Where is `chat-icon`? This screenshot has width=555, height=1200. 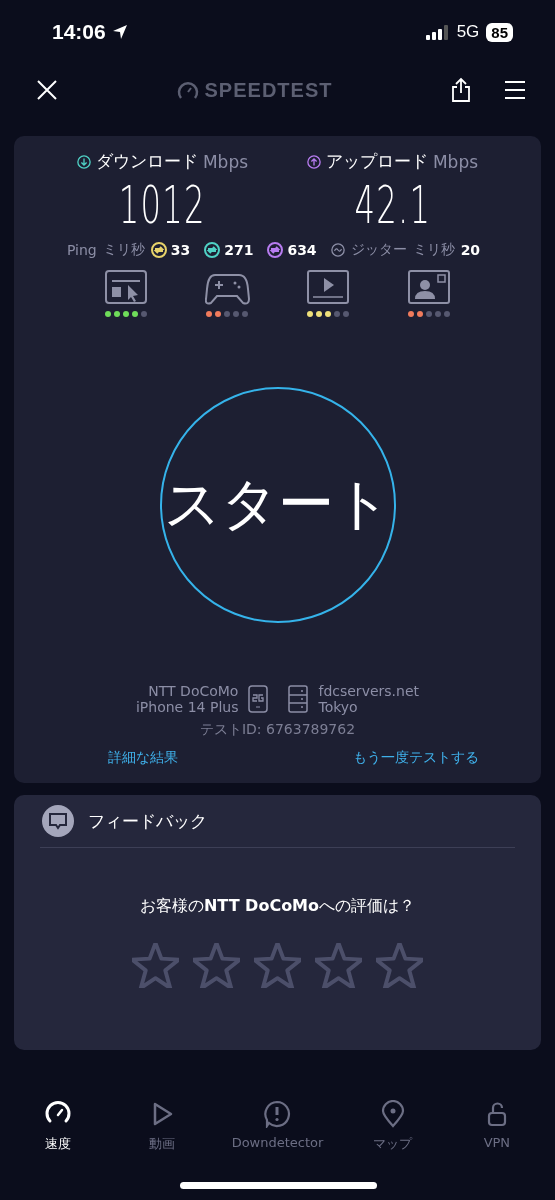
chat-icon is located at coordinates (58, 821).